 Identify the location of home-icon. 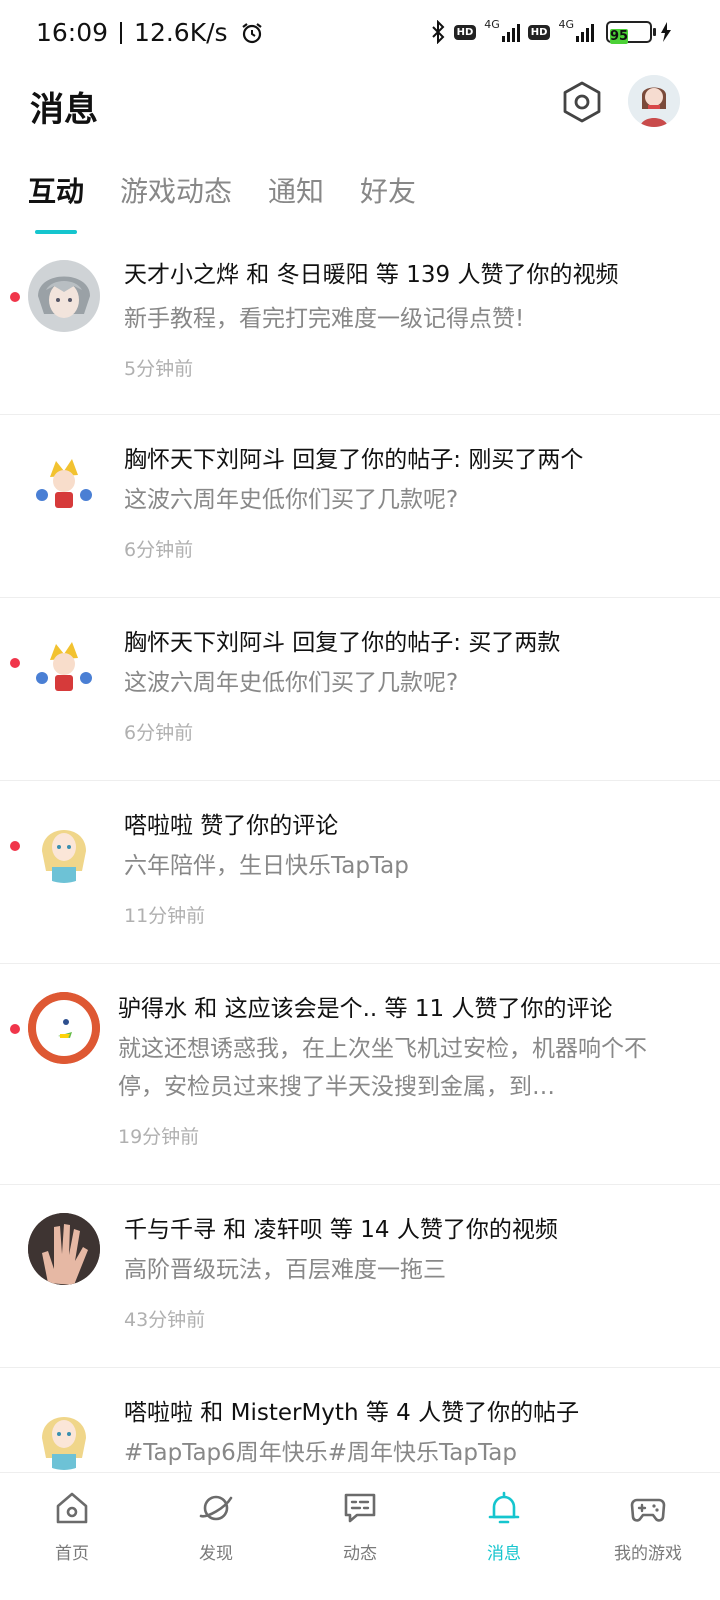
(72, 1508).